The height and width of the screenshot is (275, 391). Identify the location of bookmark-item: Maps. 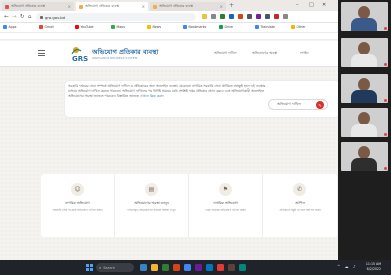
(118, 27).